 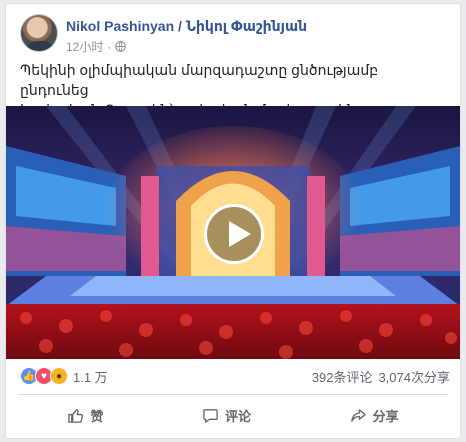 I want to click on like-label: 赞, so click(x=97, y=416).